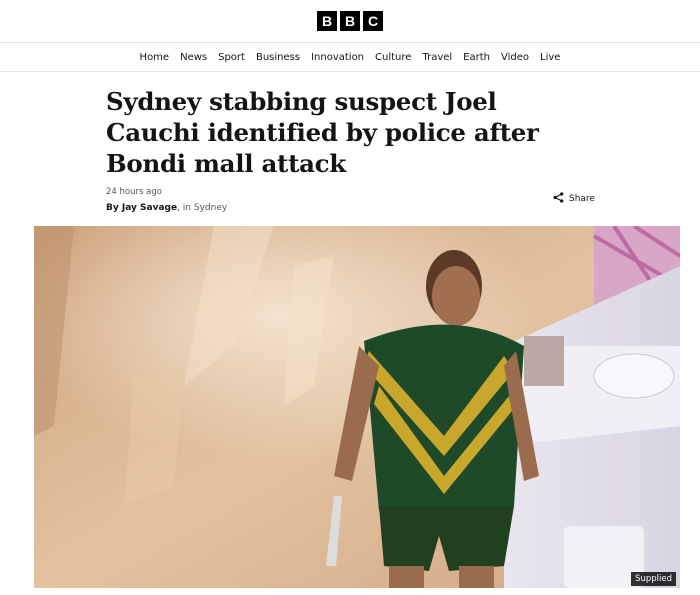 The image size is (700, 595). Describe the element at coordinates (205, 208) in the screenshot. I see `byline-location: in Sydney` at that location.